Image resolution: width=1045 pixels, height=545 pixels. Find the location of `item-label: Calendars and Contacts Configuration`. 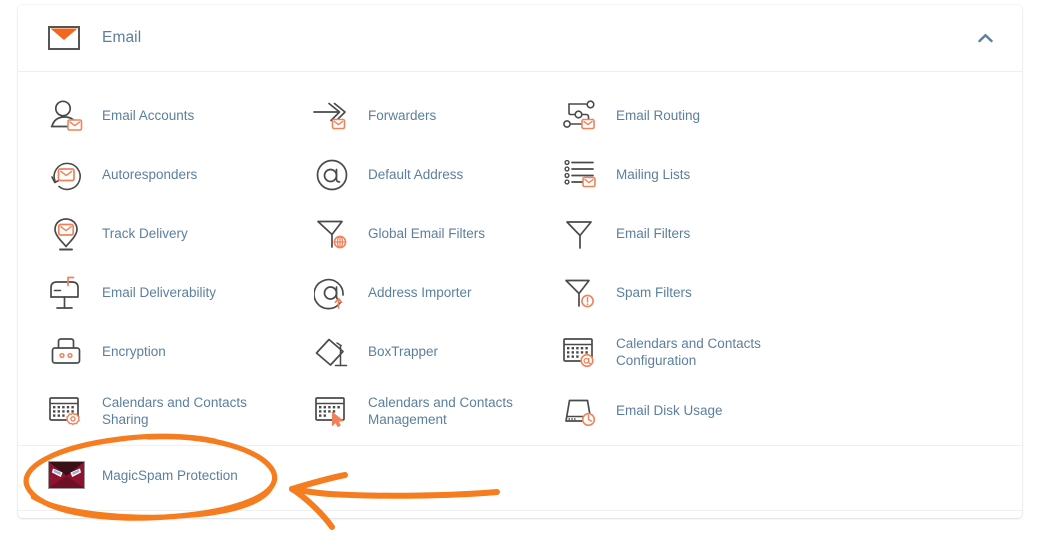

item-label: Calendars and Contacts Configuration is located at coordinates (688, 351).